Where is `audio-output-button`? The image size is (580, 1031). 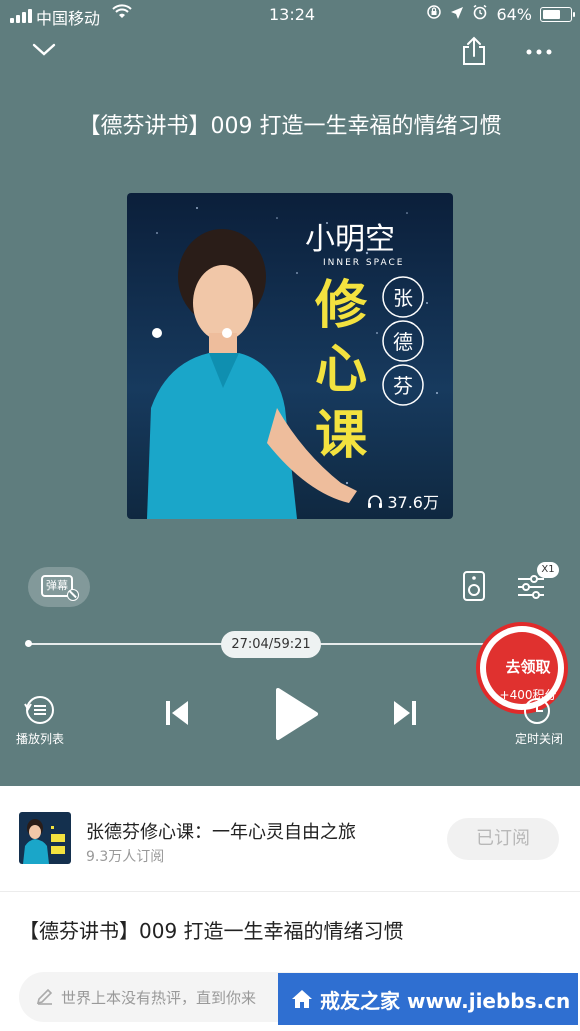 audio-output-button is located at coordinates (474, 588).